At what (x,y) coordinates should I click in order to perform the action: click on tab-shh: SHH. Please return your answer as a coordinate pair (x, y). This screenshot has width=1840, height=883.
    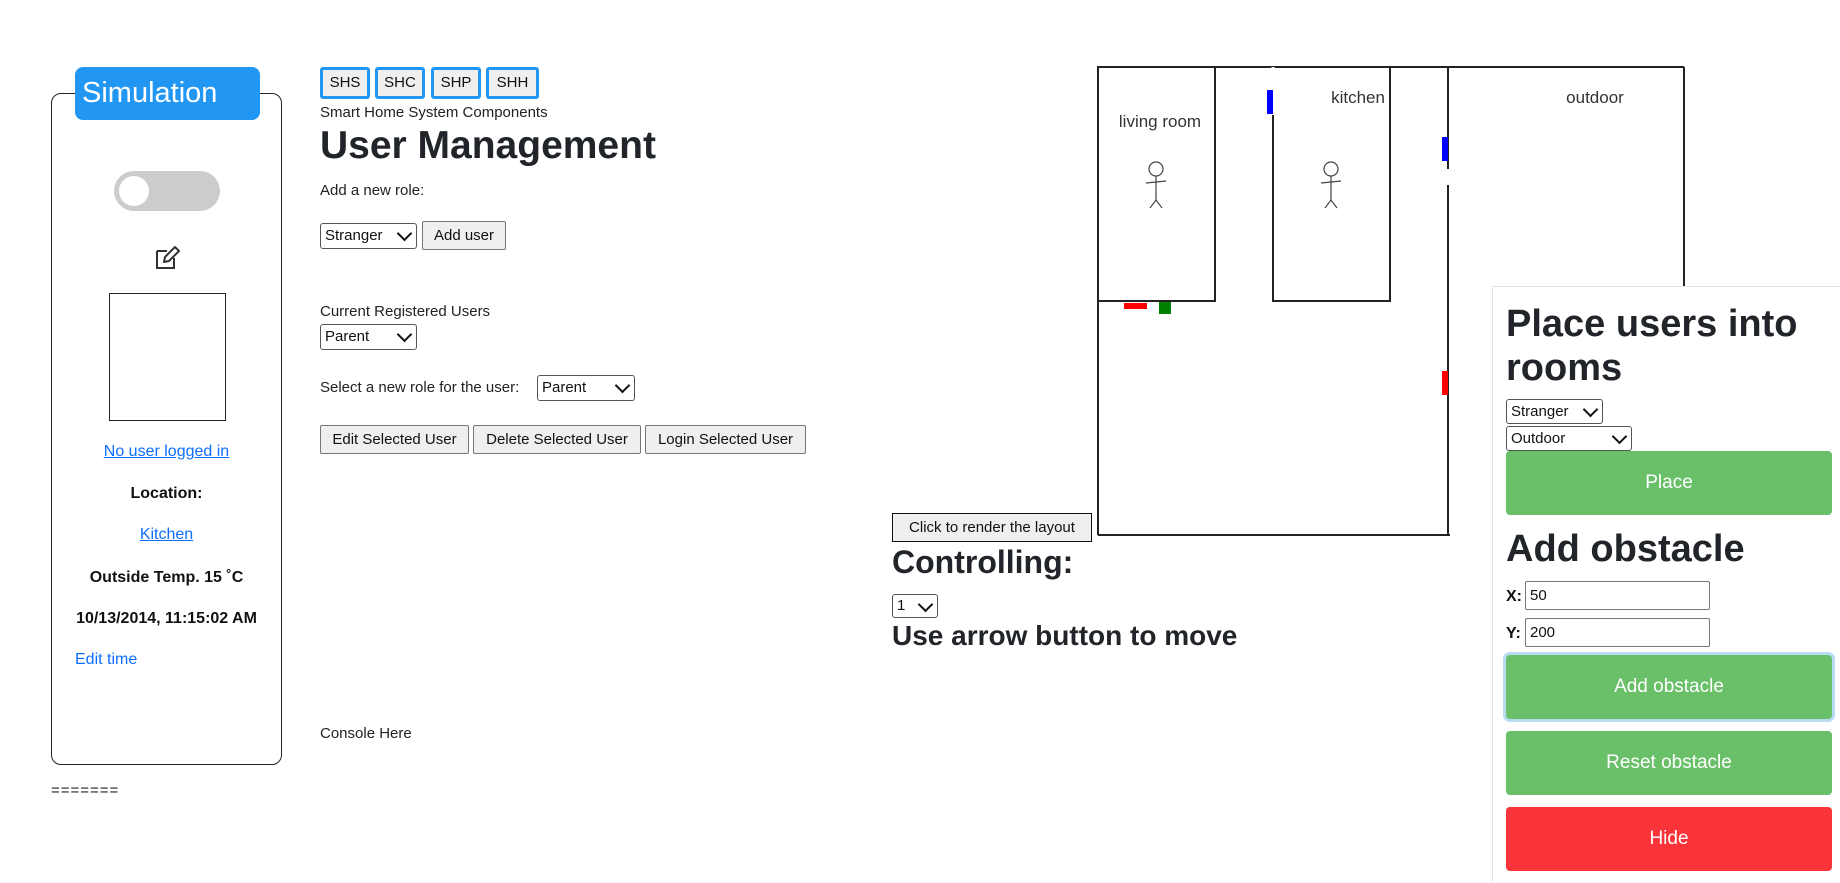
    Looking at the image, I should click on (512, 83).